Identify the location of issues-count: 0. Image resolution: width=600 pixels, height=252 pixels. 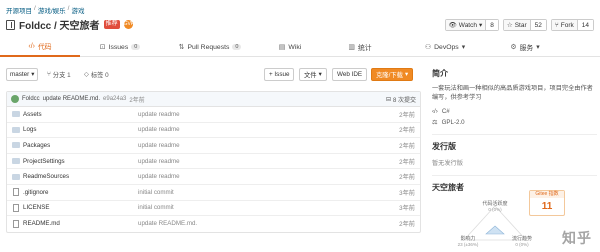
(136, 47).